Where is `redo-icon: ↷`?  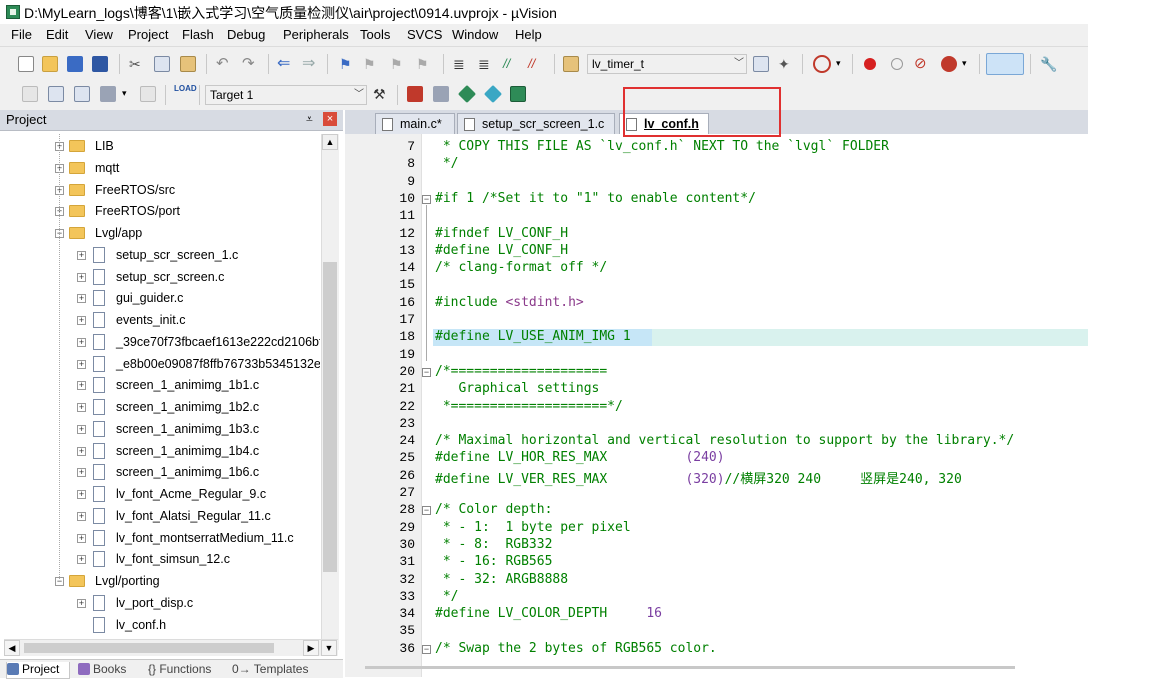 redo-icon: ↷ is located at coordinates (250, 64).